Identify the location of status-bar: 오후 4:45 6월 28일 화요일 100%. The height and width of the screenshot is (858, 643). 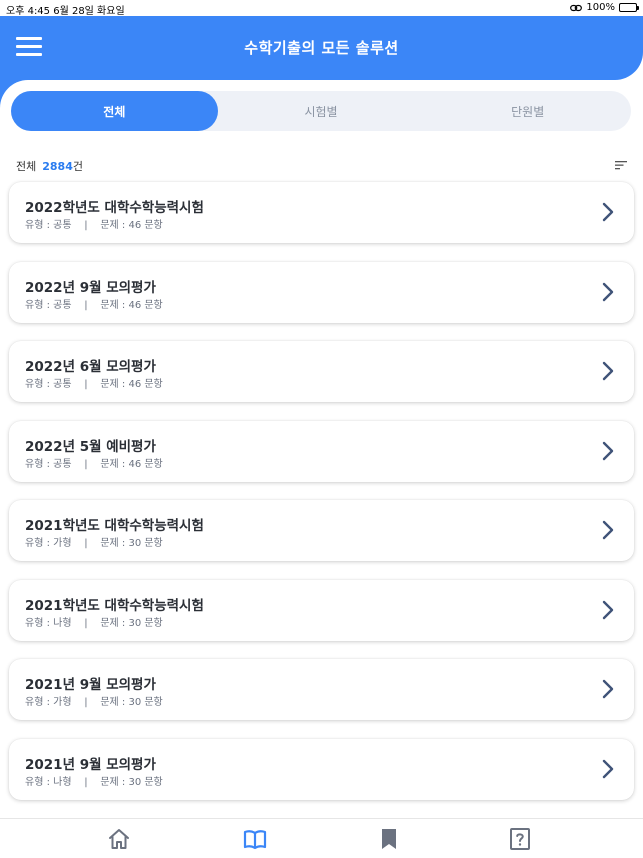
(321, 8).